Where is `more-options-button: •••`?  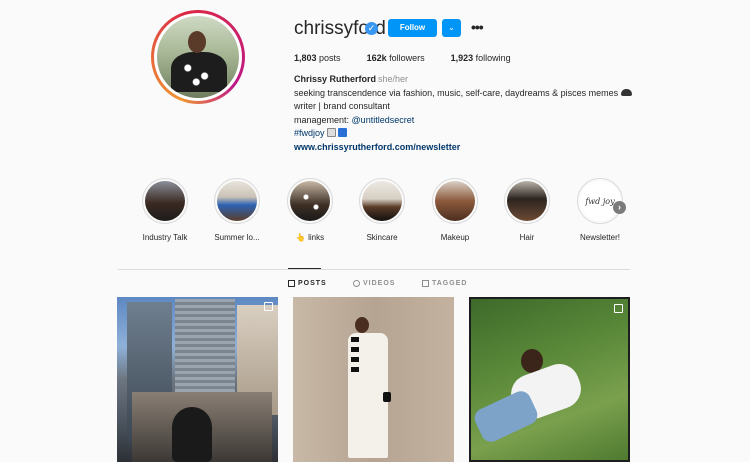
more-options-button: ••• is located at coordinates (477, 27).